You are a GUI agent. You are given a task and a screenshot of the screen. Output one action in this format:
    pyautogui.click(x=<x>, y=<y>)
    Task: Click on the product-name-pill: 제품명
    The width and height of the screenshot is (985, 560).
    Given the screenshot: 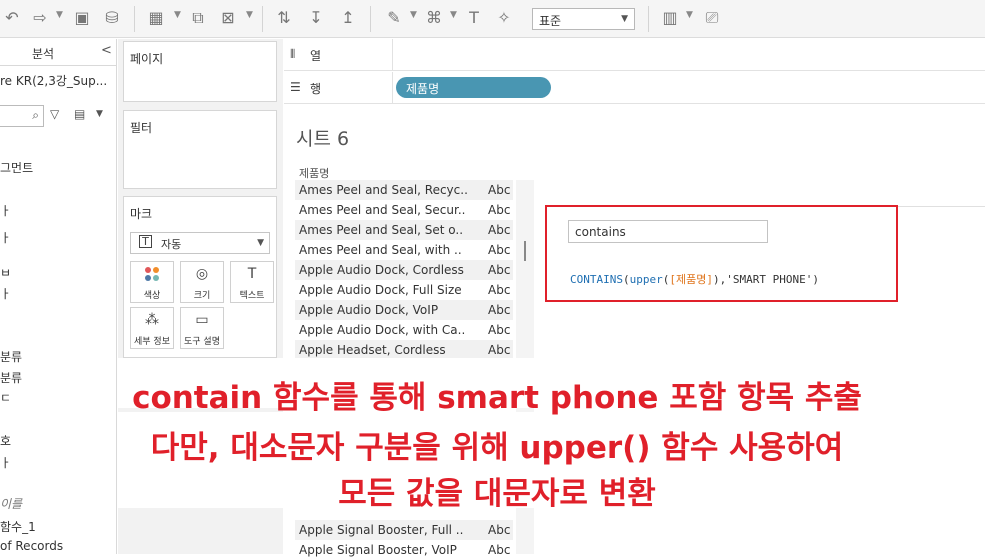 What is the action you would take?
    pyautogui.click(x=473, y=87)
    